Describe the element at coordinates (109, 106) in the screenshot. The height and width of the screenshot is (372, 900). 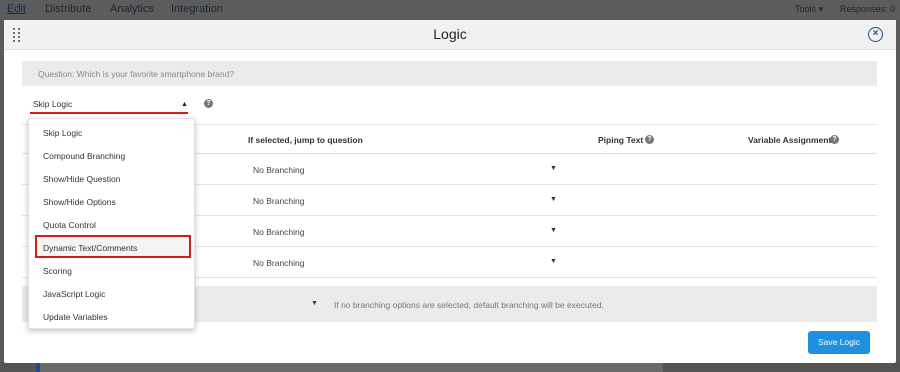
I see `logic-type-select: Skip Logic ▲` at that location.